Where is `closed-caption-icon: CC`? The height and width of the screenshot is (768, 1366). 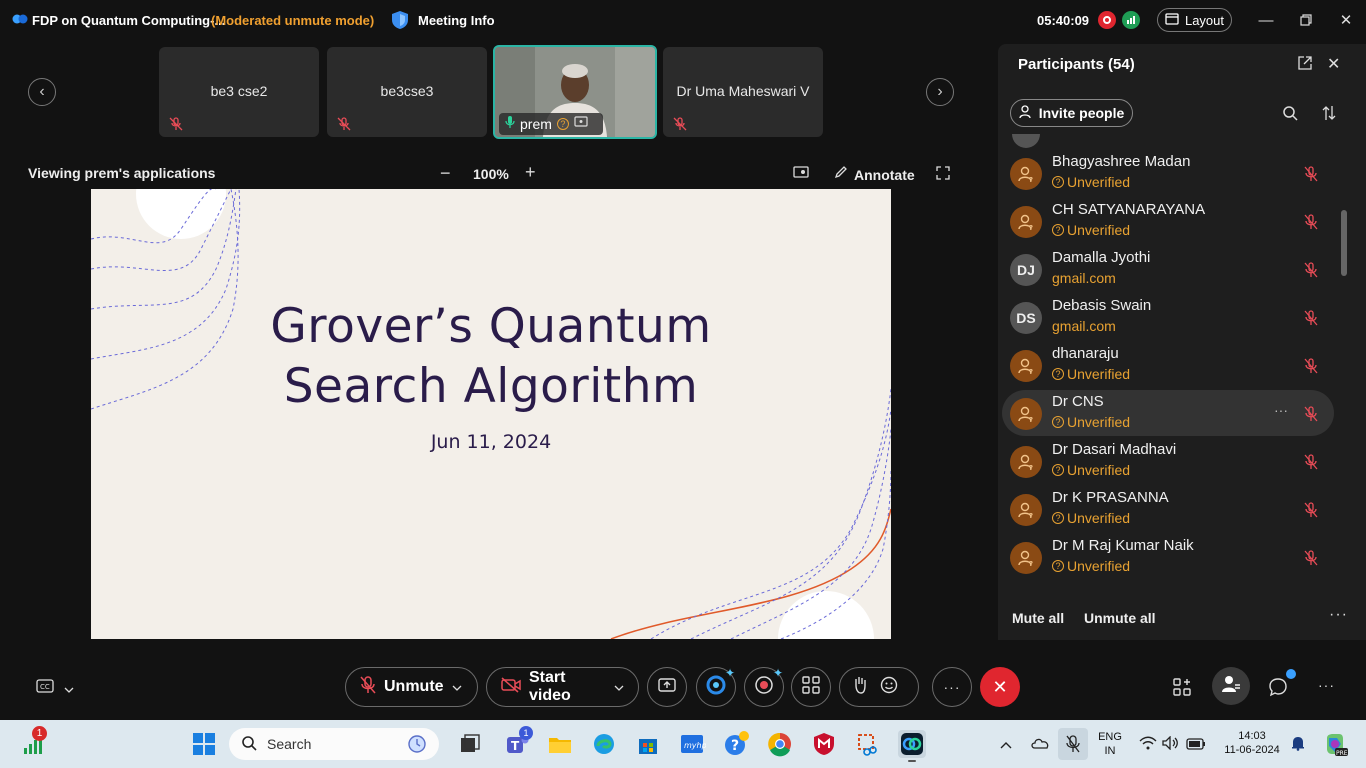 closed-caption-icon: CC is located at coordinates (45, 688).